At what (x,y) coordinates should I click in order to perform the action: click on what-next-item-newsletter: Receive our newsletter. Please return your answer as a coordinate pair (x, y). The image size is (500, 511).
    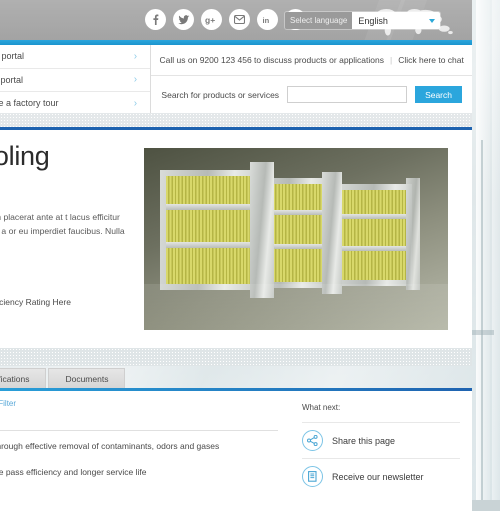
    Looking at the image, I should click on (381, 476).